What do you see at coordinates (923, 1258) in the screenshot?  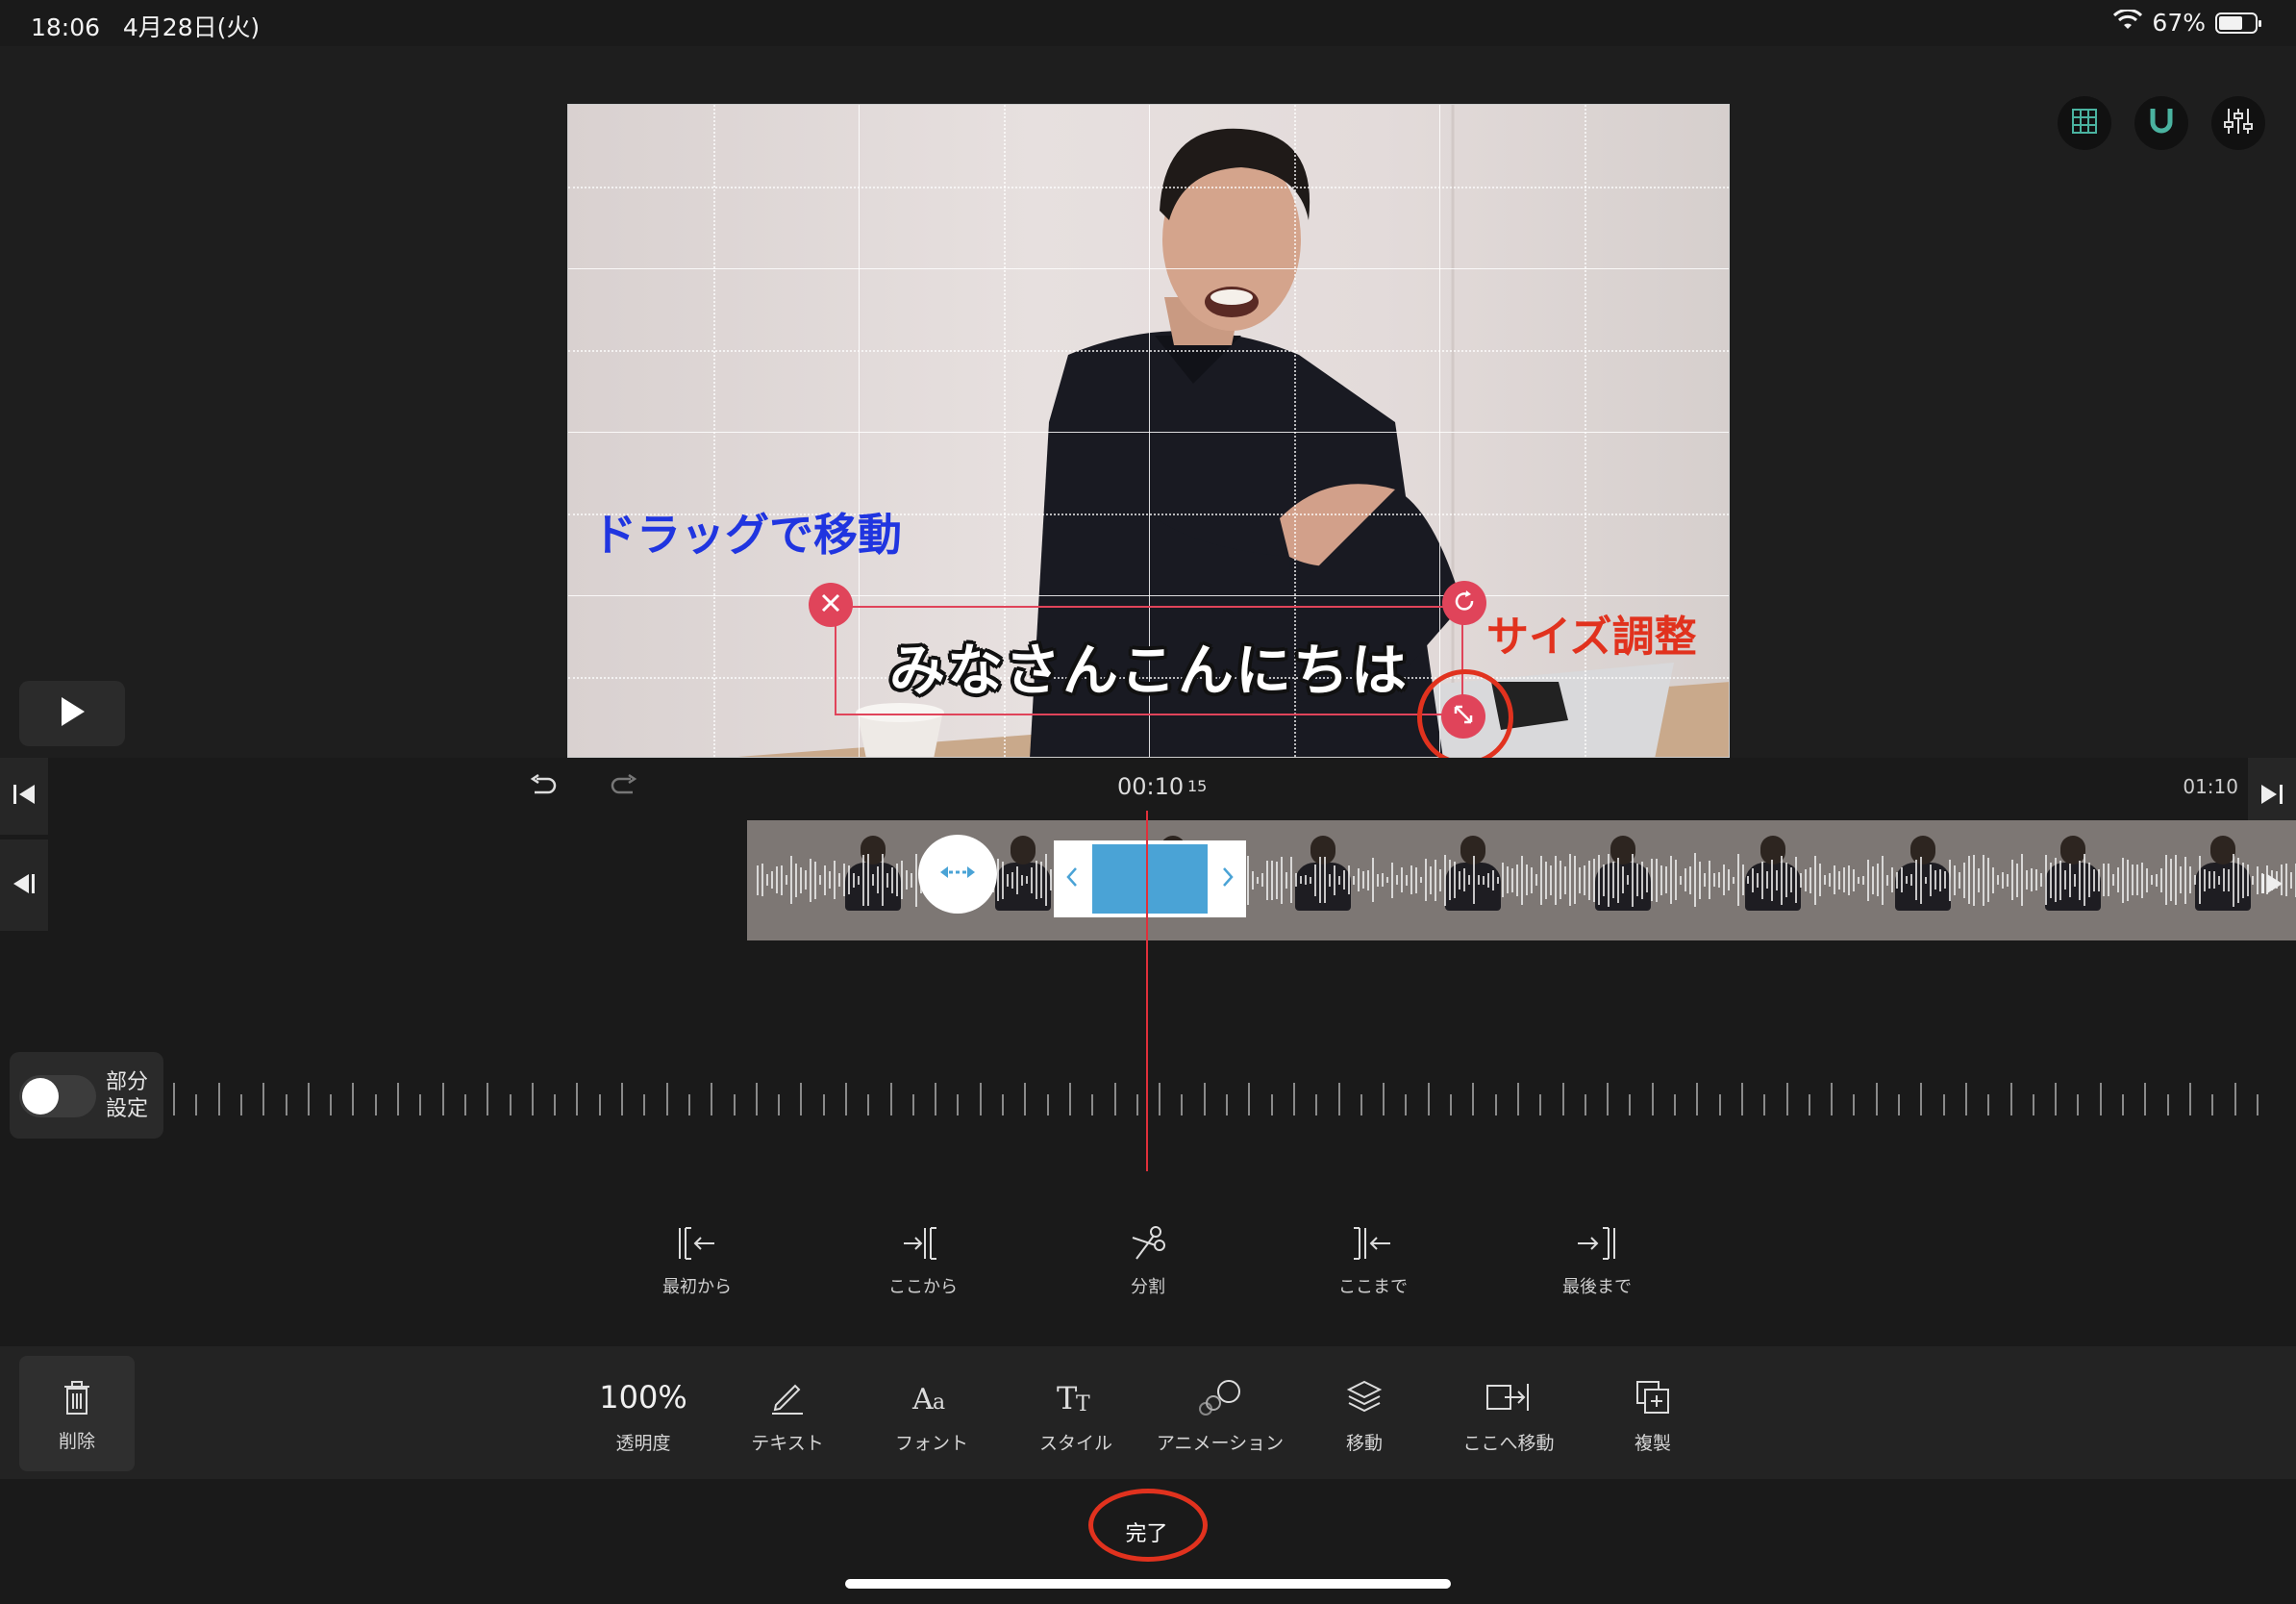 I see `trim-from-here-button: ここから` at bounding box center [923, 1258].